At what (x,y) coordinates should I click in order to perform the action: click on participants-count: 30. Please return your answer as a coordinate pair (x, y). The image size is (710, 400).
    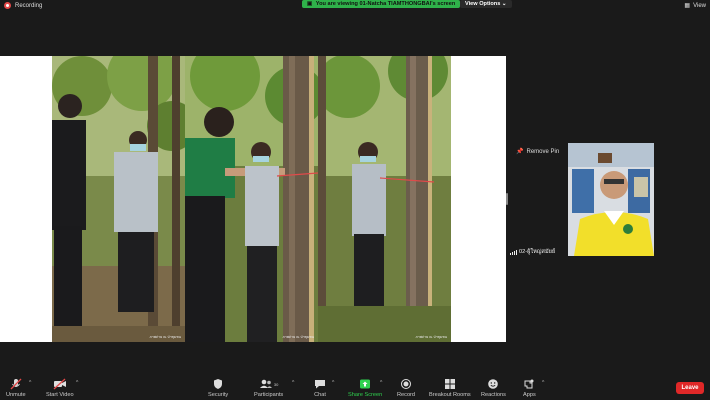
    Looking at the image, I should click on (276, 384).